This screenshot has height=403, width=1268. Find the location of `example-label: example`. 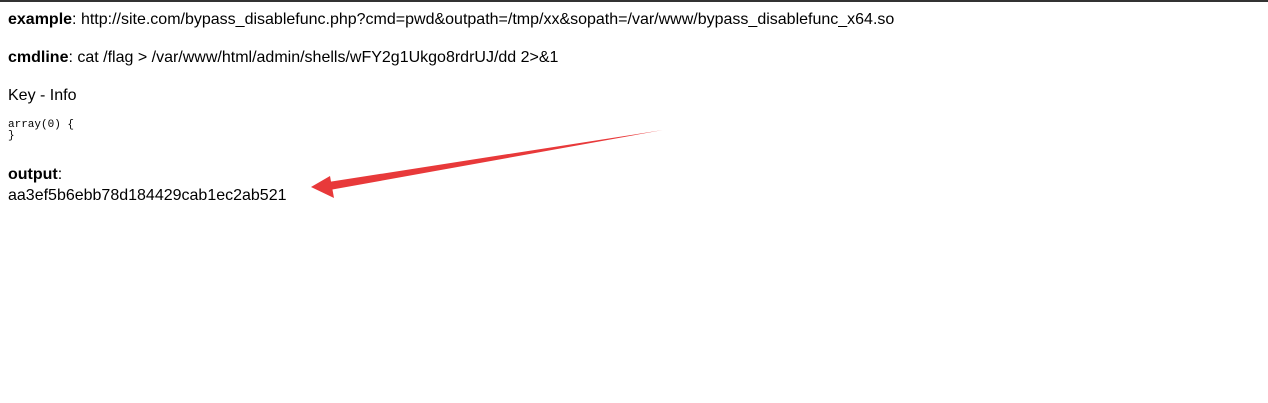

example-label: example is located at coordinates (40, 19).